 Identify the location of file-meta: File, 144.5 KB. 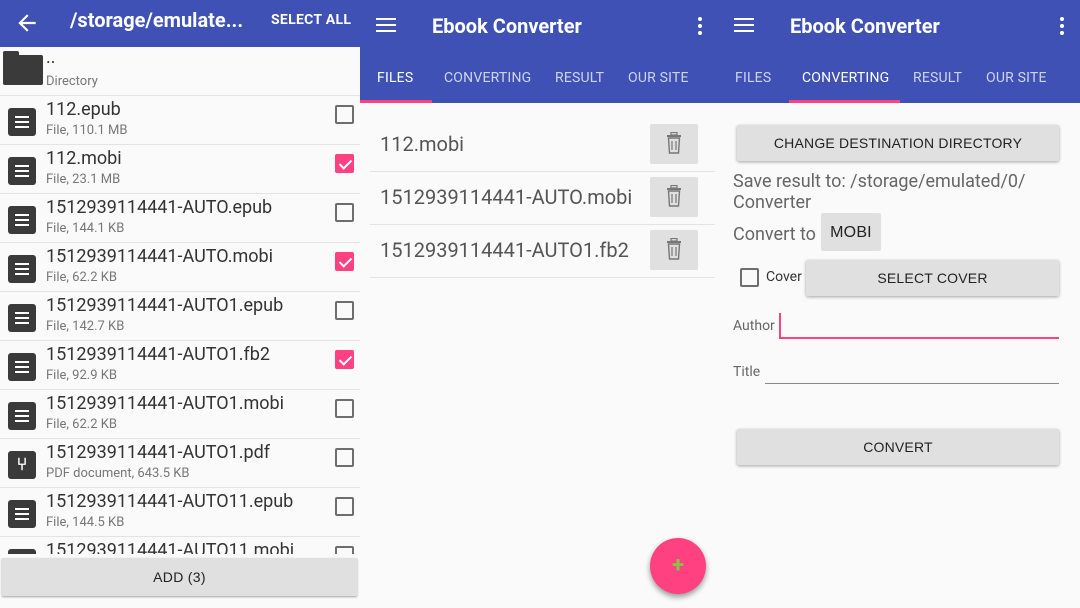
(85, 522).